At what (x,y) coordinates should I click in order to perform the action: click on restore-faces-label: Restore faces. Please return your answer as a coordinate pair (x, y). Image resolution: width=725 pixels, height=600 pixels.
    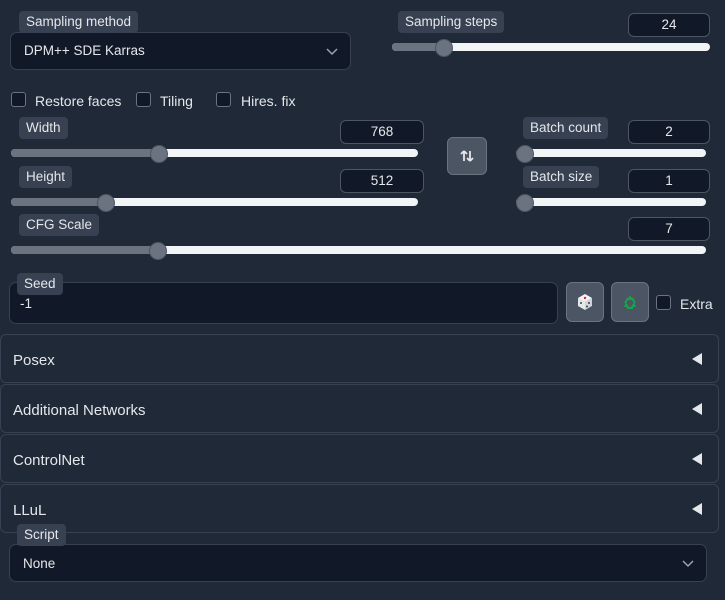
    Looking at the image, I should click on (78, 101).